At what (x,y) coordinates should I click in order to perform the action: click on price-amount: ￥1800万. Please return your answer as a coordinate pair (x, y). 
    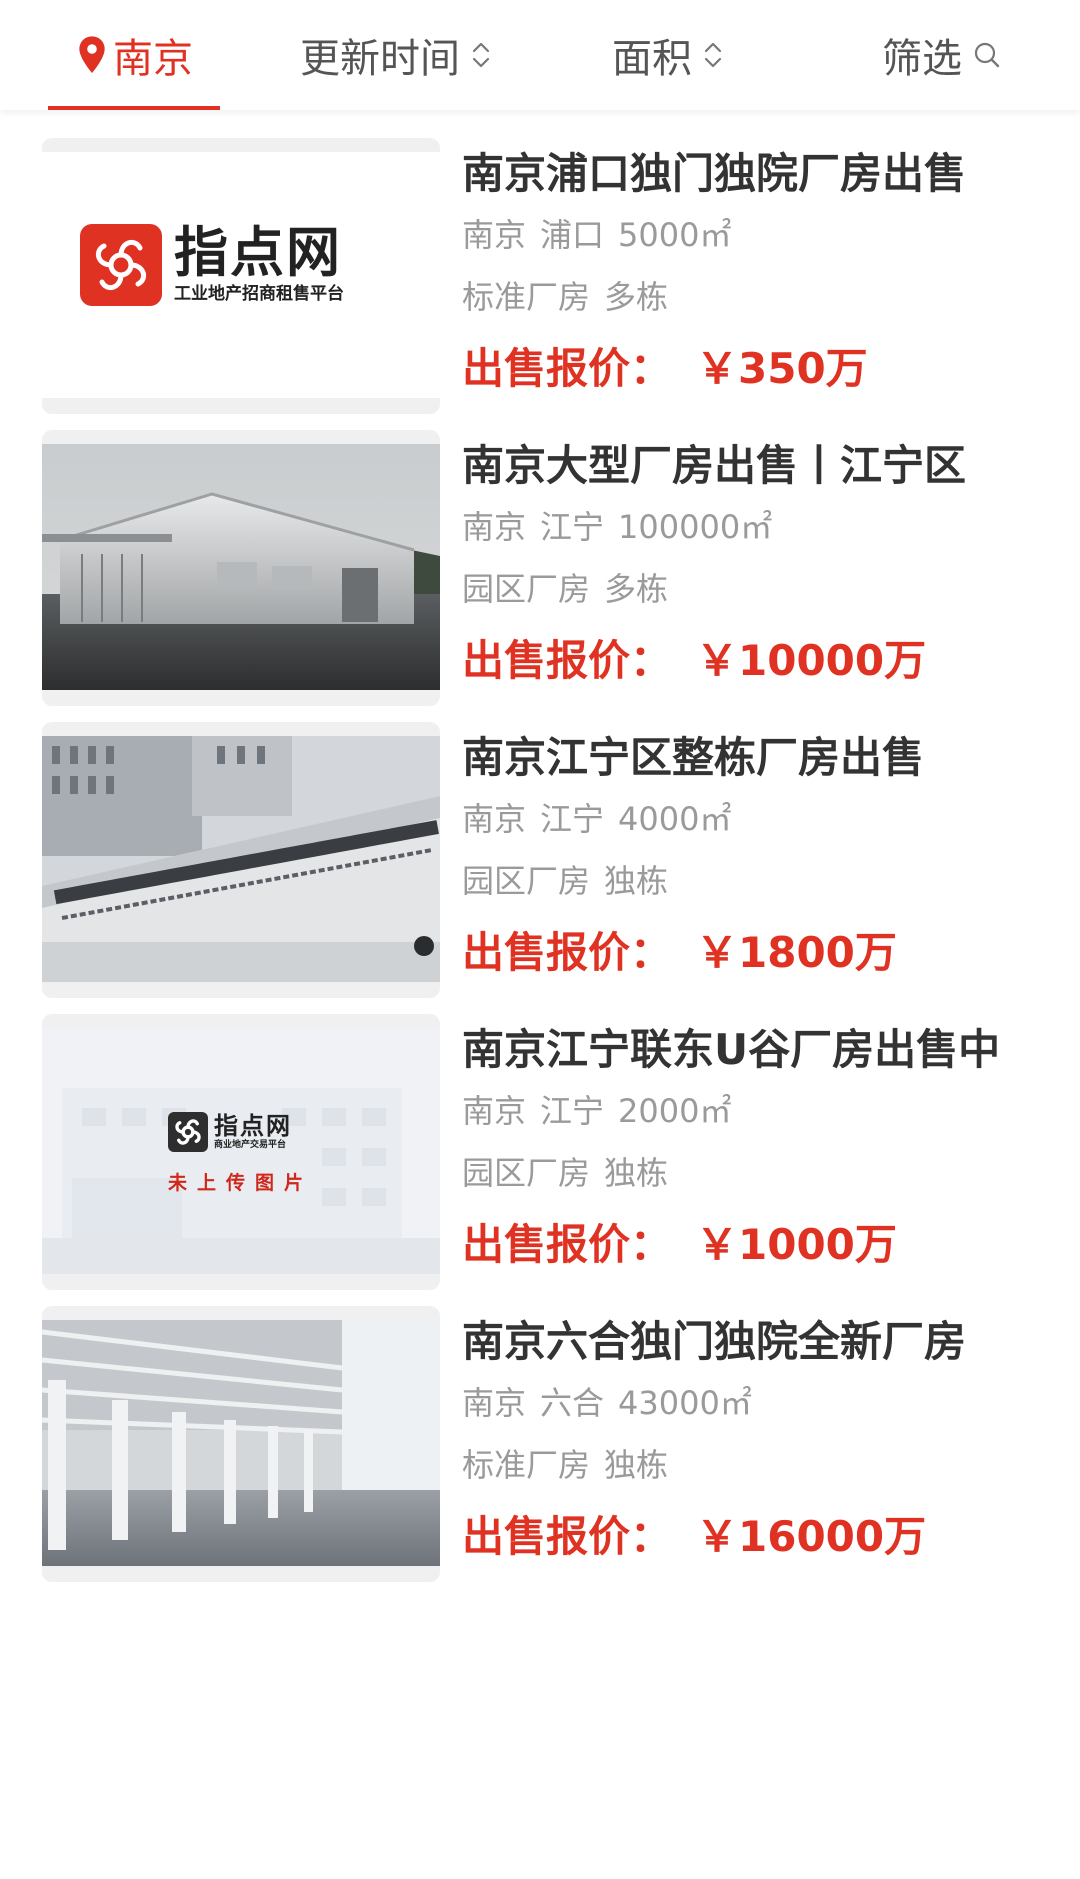
    Looking at the image, I should click on (796, 952).